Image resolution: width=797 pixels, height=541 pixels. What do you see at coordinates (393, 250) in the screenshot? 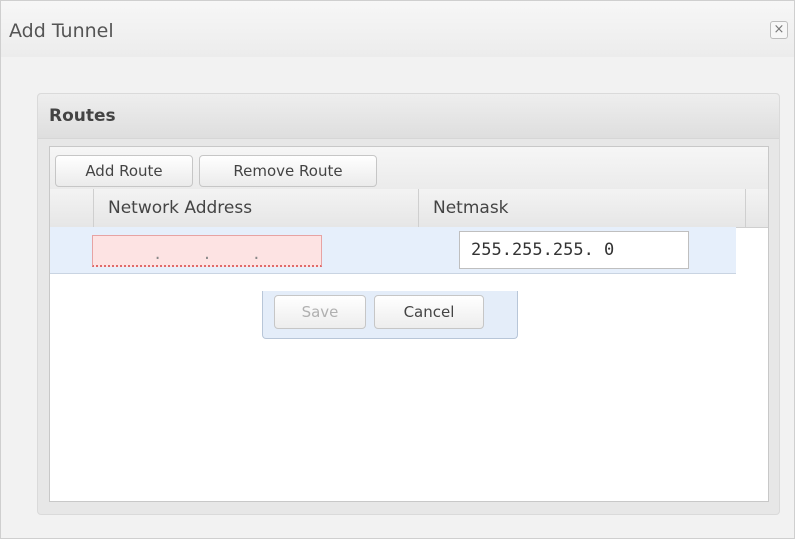
I see `table-row-editing: . . . 255.255.255. 0` at bounding box center [393, 250].